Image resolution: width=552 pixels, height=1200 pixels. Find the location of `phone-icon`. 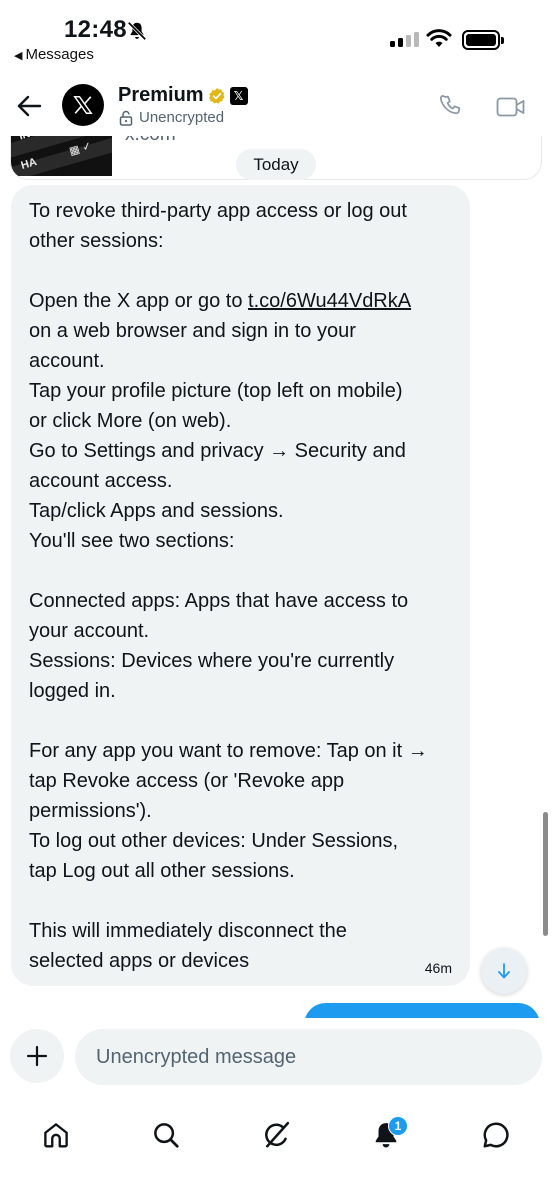

phone-icon is located at coordinates (451, 107).